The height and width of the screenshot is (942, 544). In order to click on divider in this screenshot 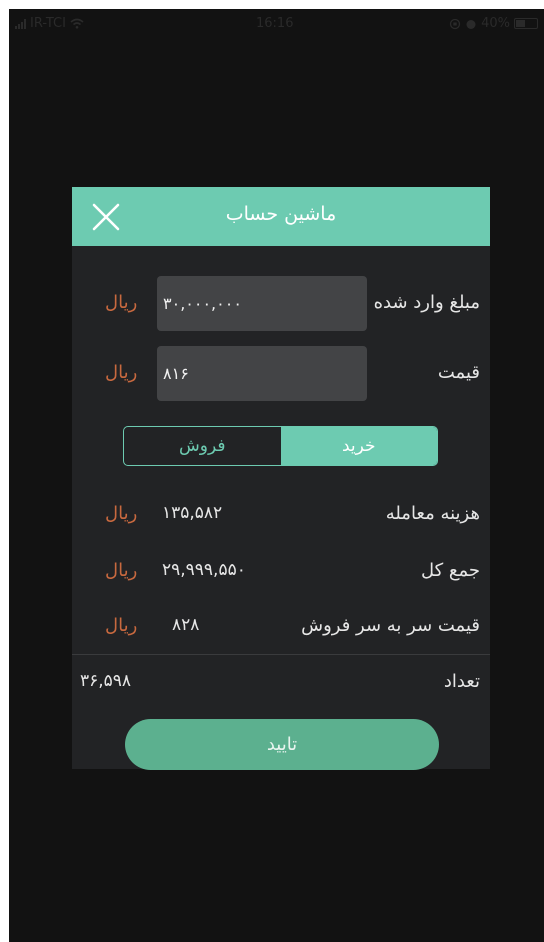, I will do `click(281, 654)`.